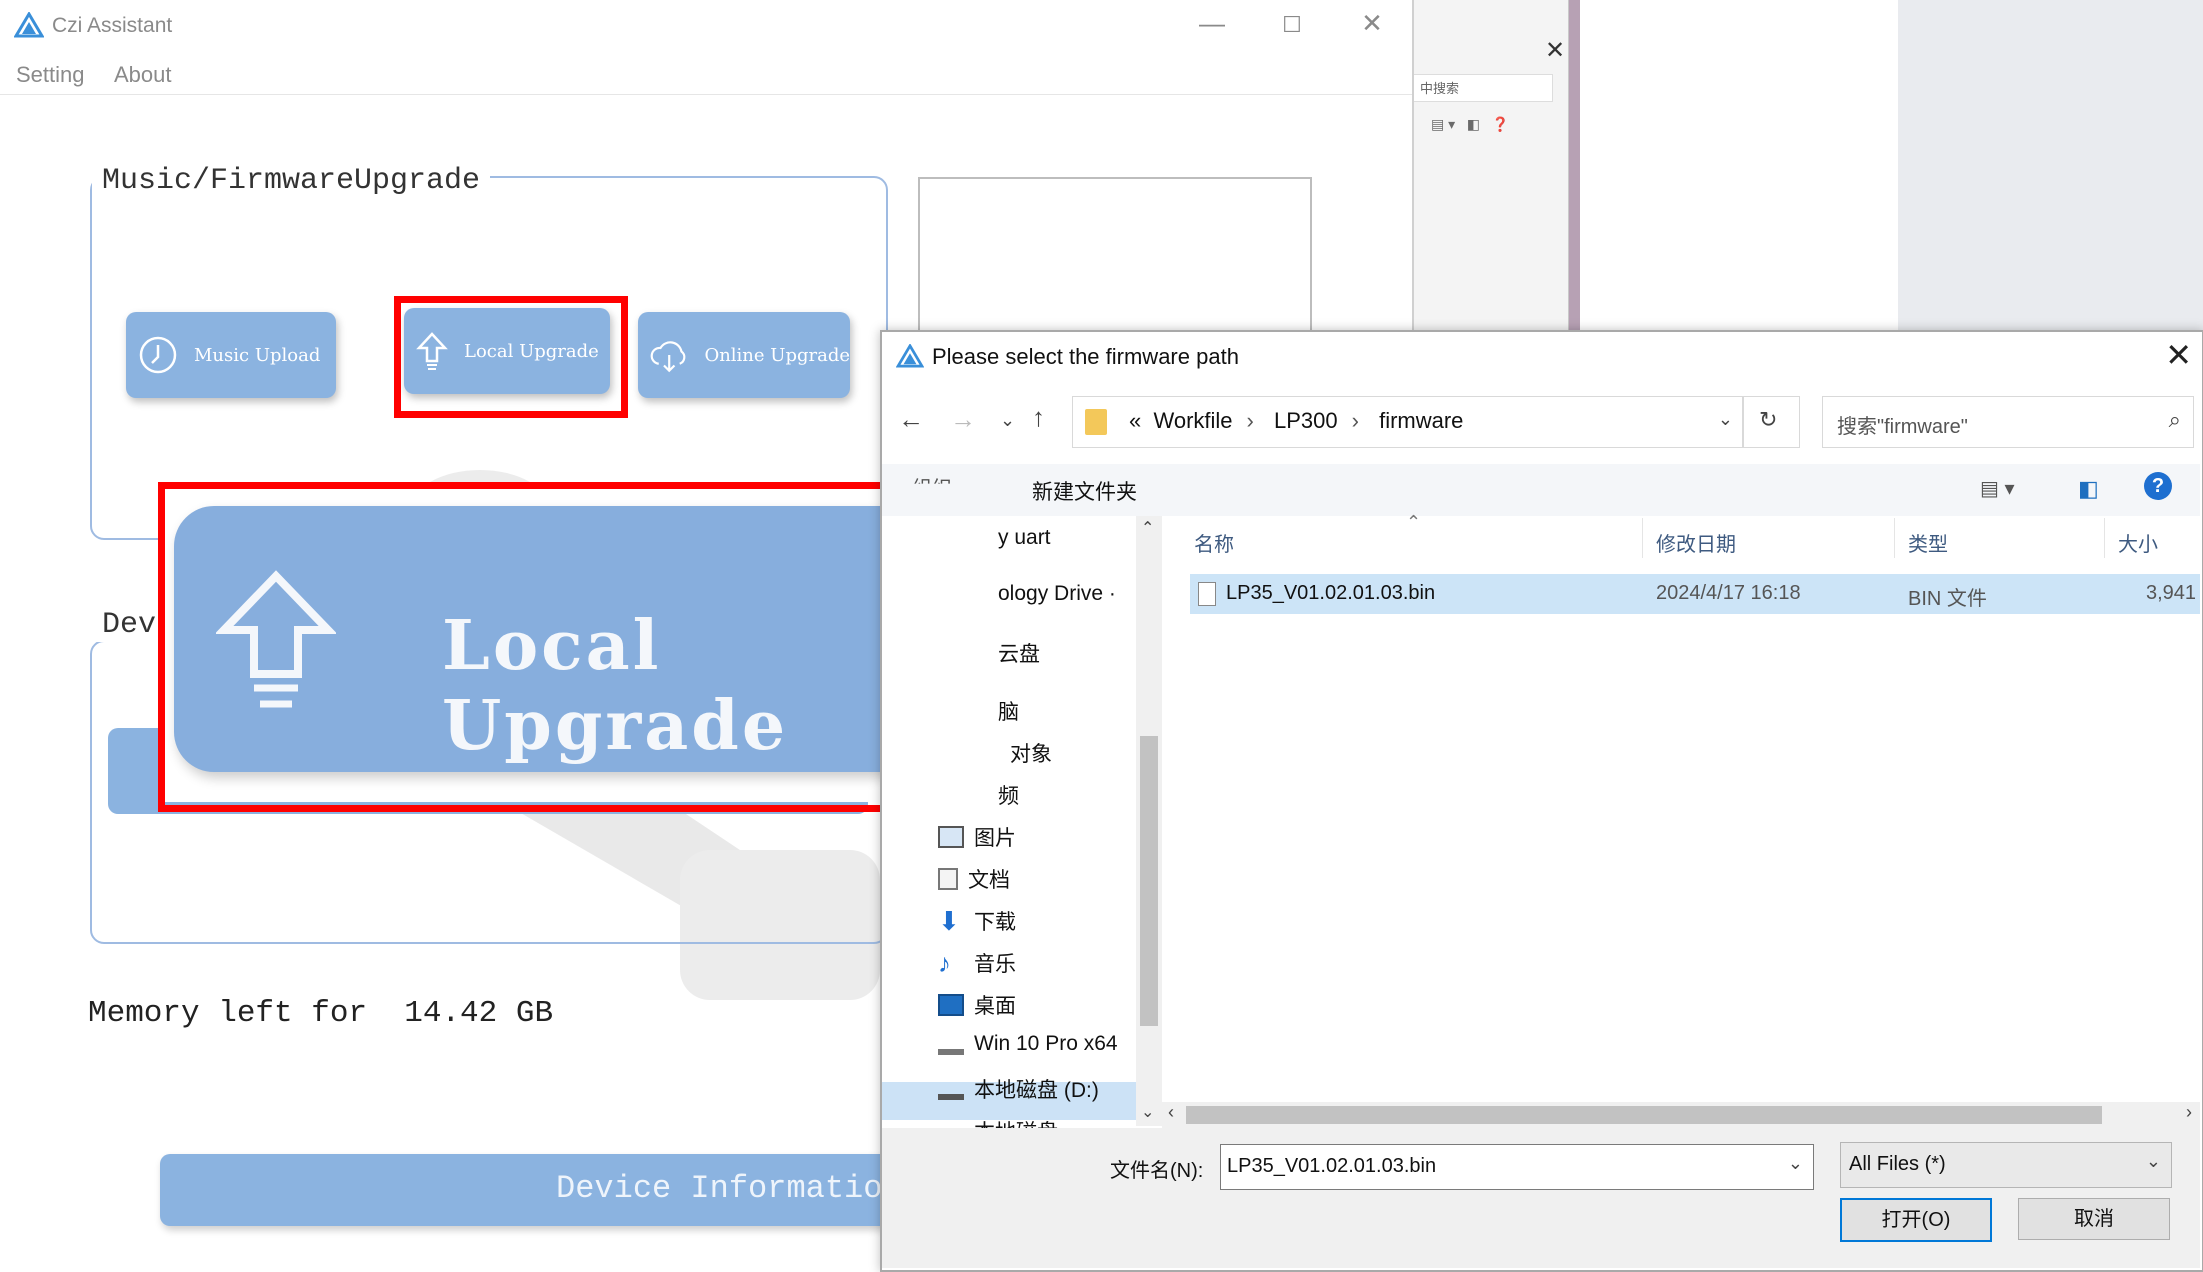 Image resolution: width=2203 pixels, height=1272 pixels. I want to click on nav-item-pictures: 图片, so click(977, 837).